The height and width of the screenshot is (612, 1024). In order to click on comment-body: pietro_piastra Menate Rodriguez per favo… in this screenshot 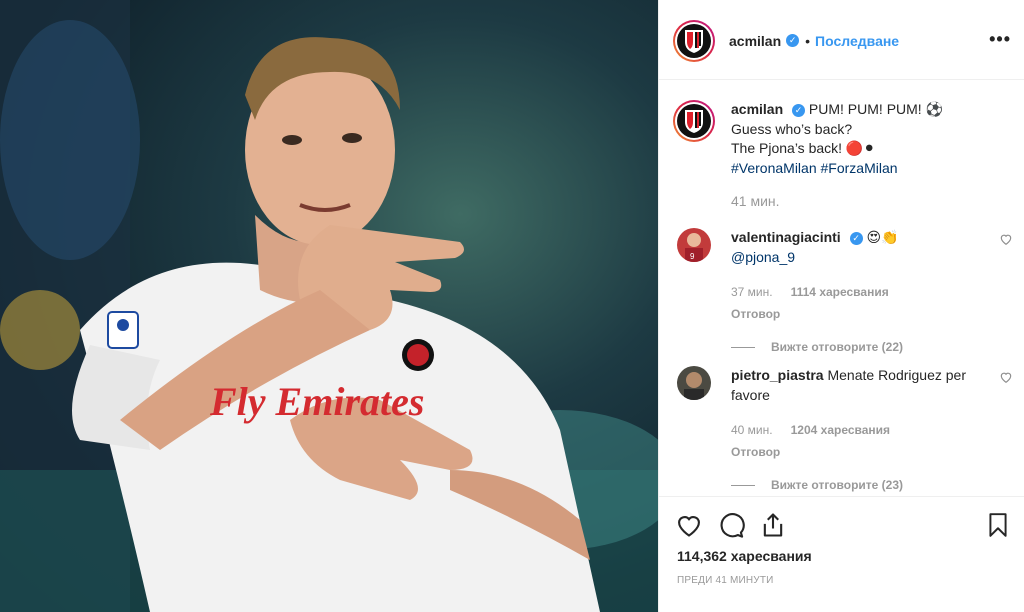, I will do `click(851, 431)`.